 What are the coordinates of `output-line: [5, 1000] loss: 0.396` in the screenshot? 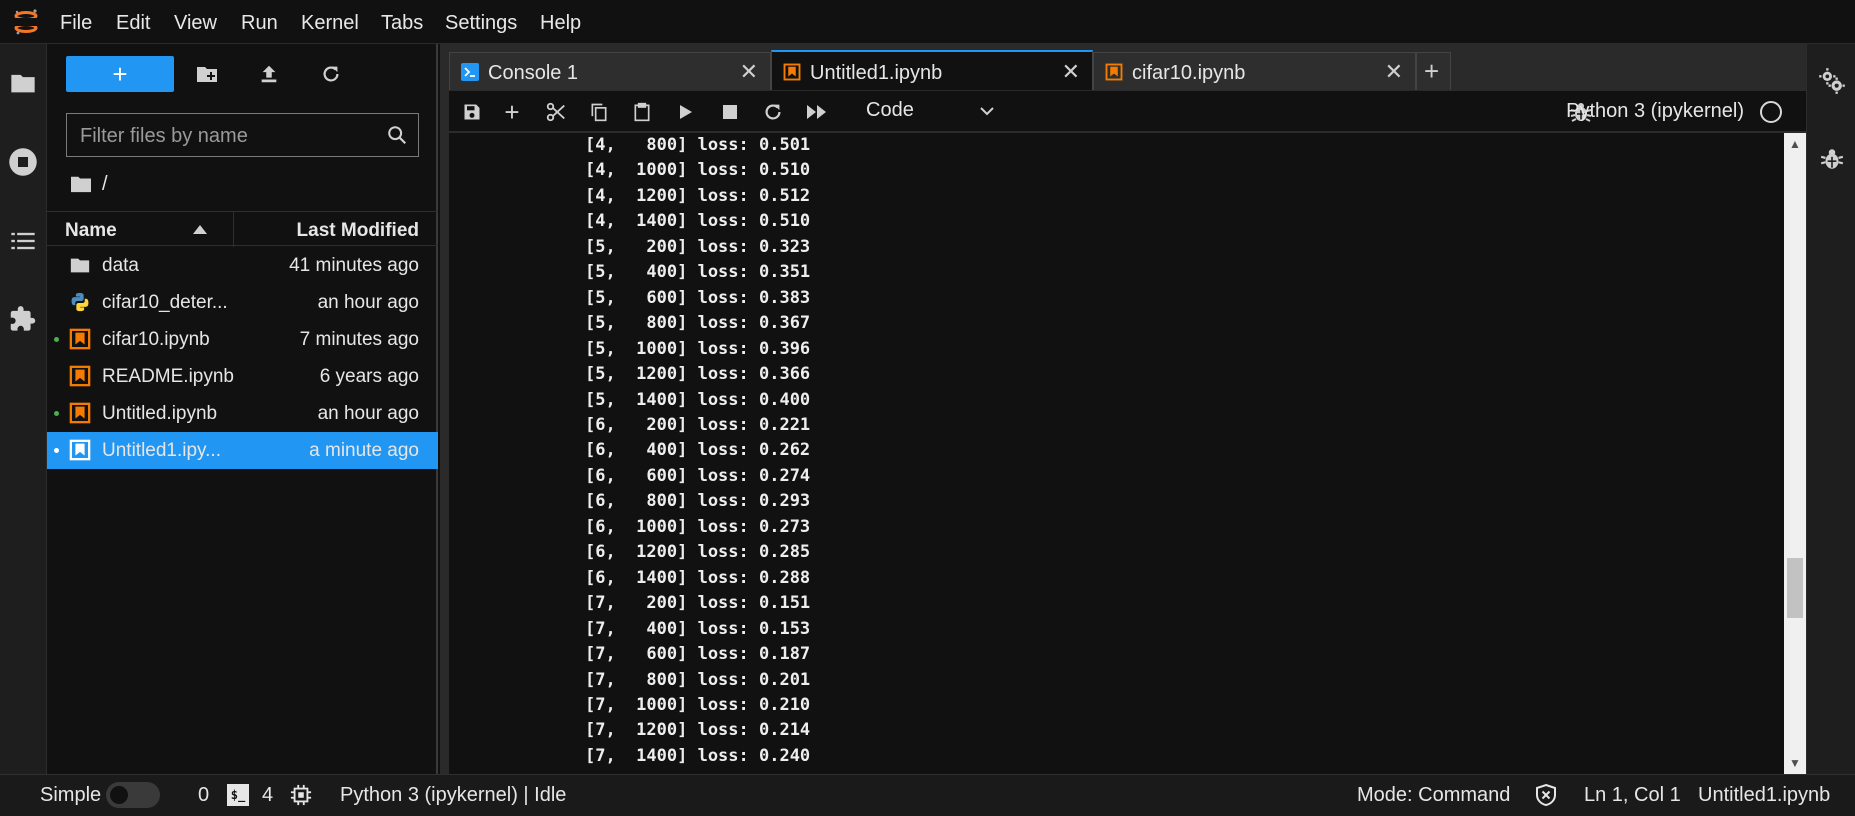 It's located at (698, 348).